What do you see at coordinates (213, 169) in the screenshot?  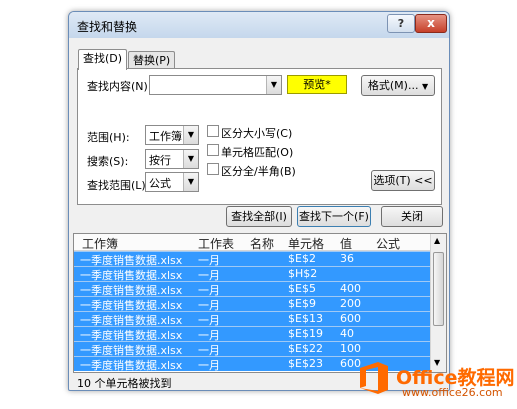 I see `match-width-checkbox` at bounding box center [213, 169].